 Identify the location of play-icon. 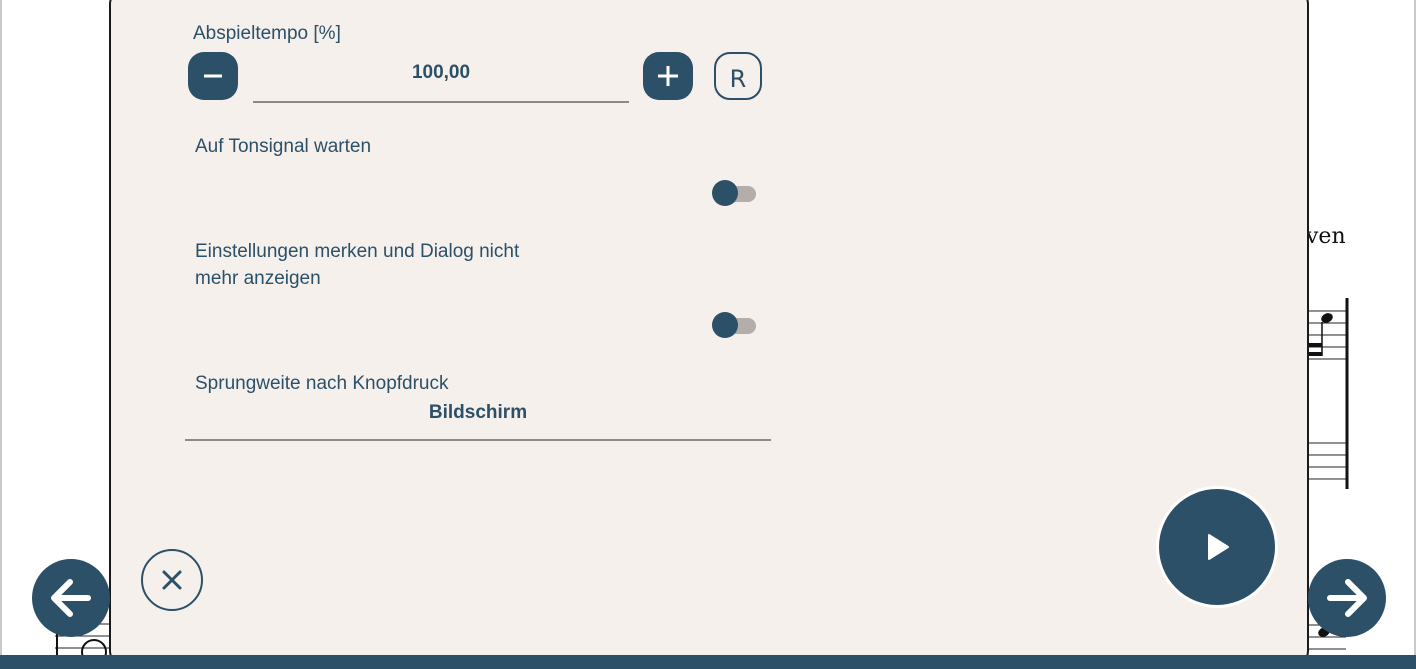
(1218, 547).